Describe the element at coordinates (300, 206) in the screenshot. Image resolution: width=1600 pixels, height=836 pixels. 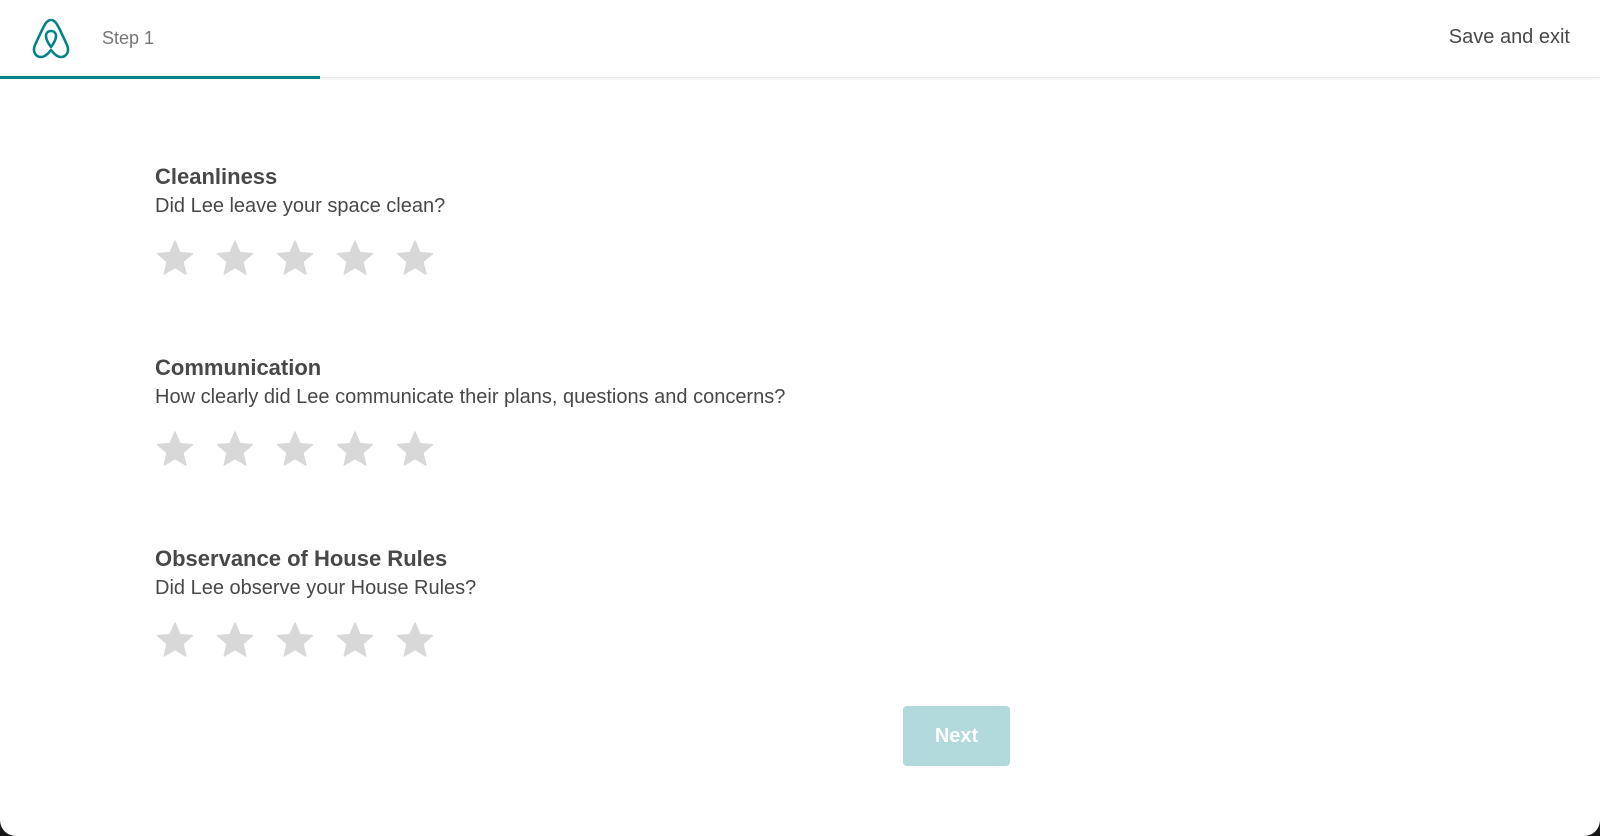
I see `section-question: Did Lee leave your space clean?` at that location.